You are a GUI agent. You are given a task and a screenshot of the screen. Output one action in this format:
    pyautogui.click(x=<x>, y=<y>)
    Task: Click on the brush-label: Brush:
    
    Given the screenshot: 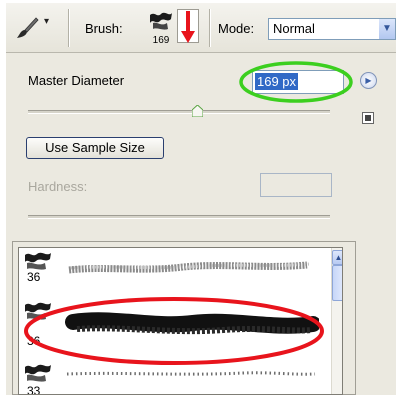 What is the action you would take?
    pyautogui.click(x=104, y=28)
    